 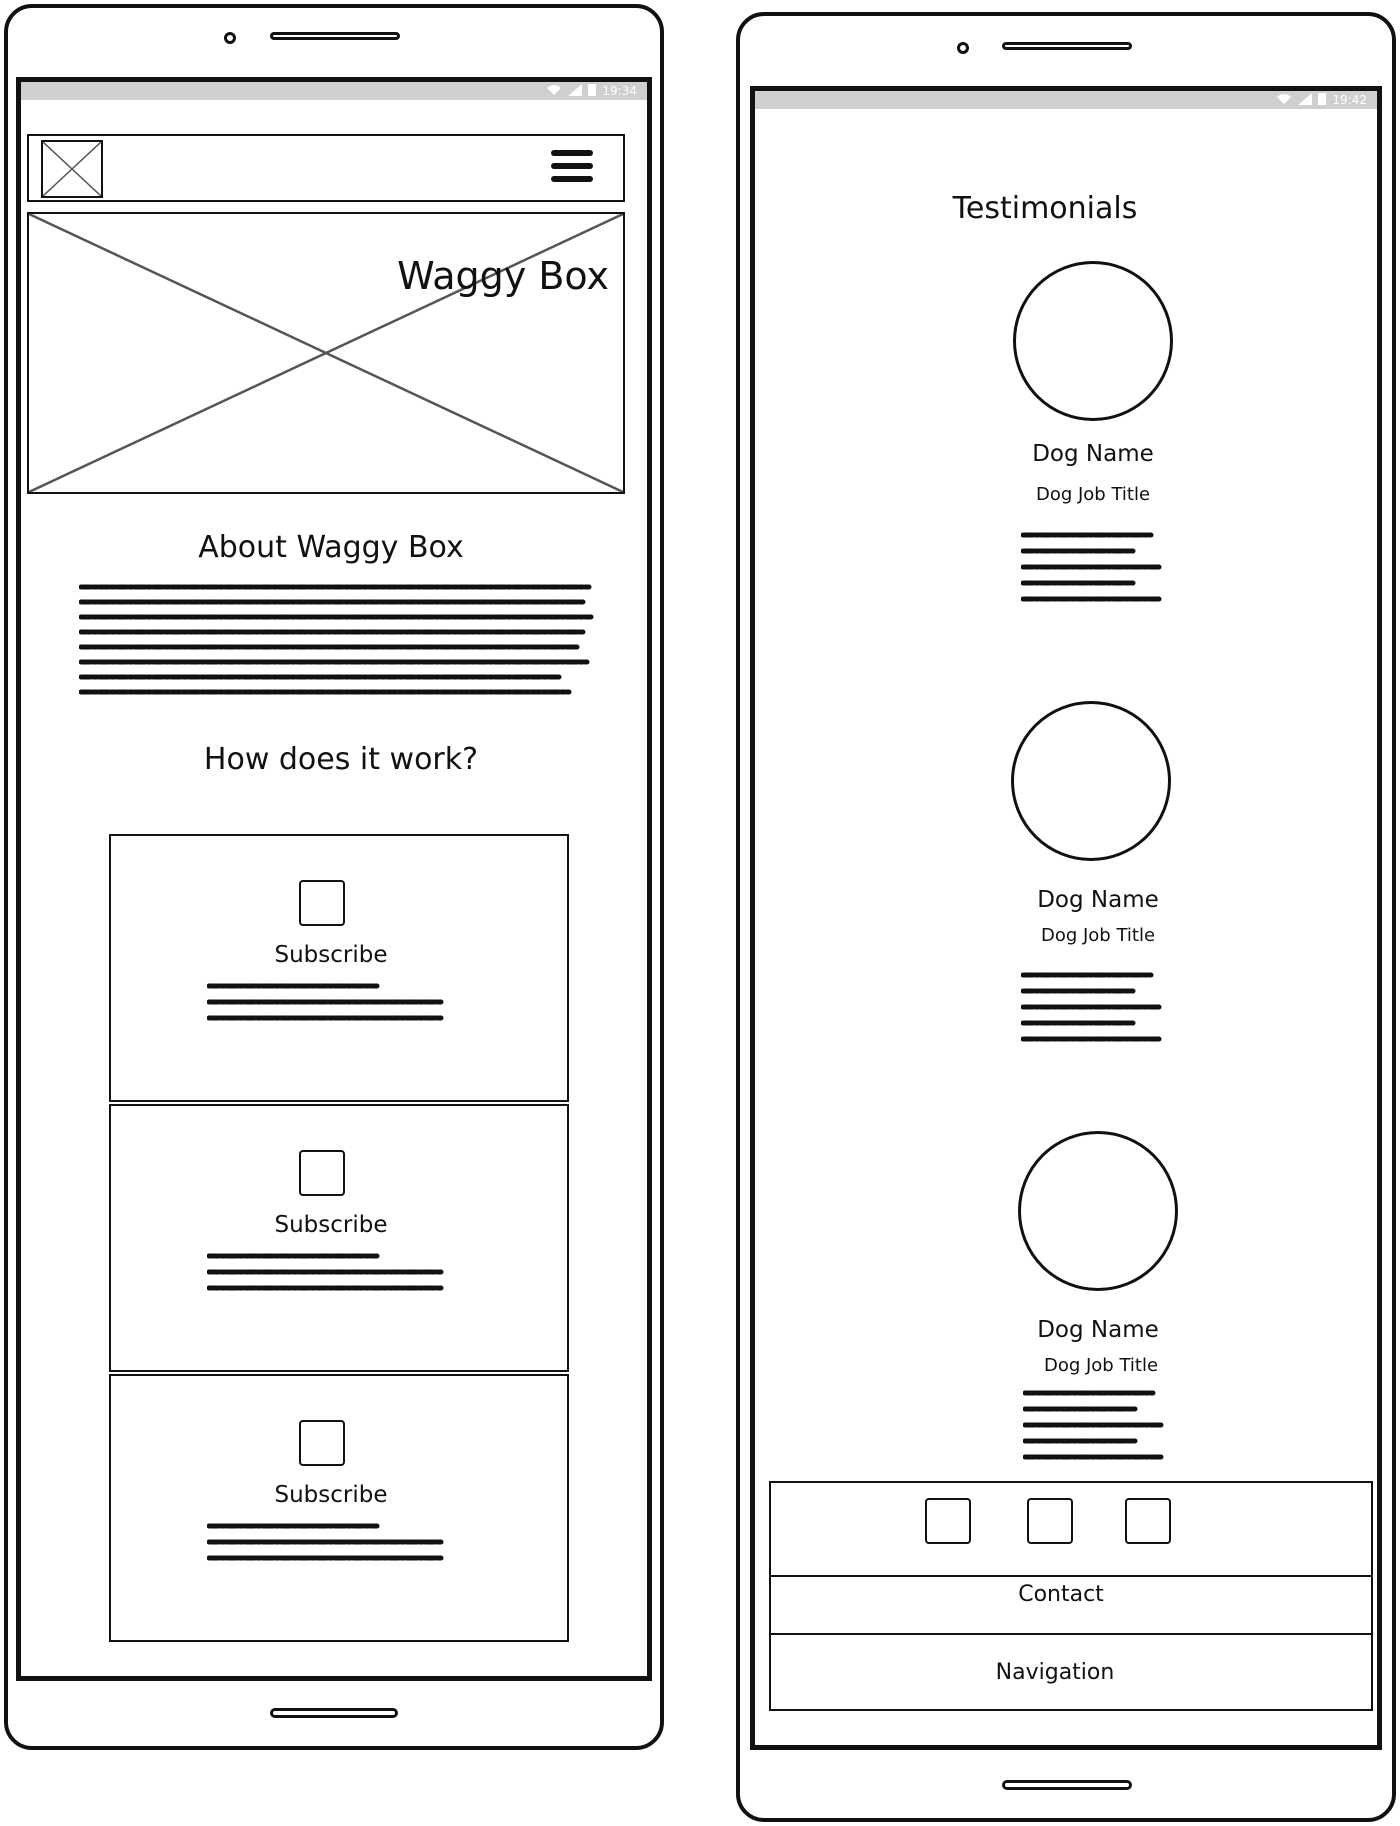 What do you see at coordinates (331, 547) in the screenshot?
I see `about-title: About Waggy Box` at bounding box center [331, 547].